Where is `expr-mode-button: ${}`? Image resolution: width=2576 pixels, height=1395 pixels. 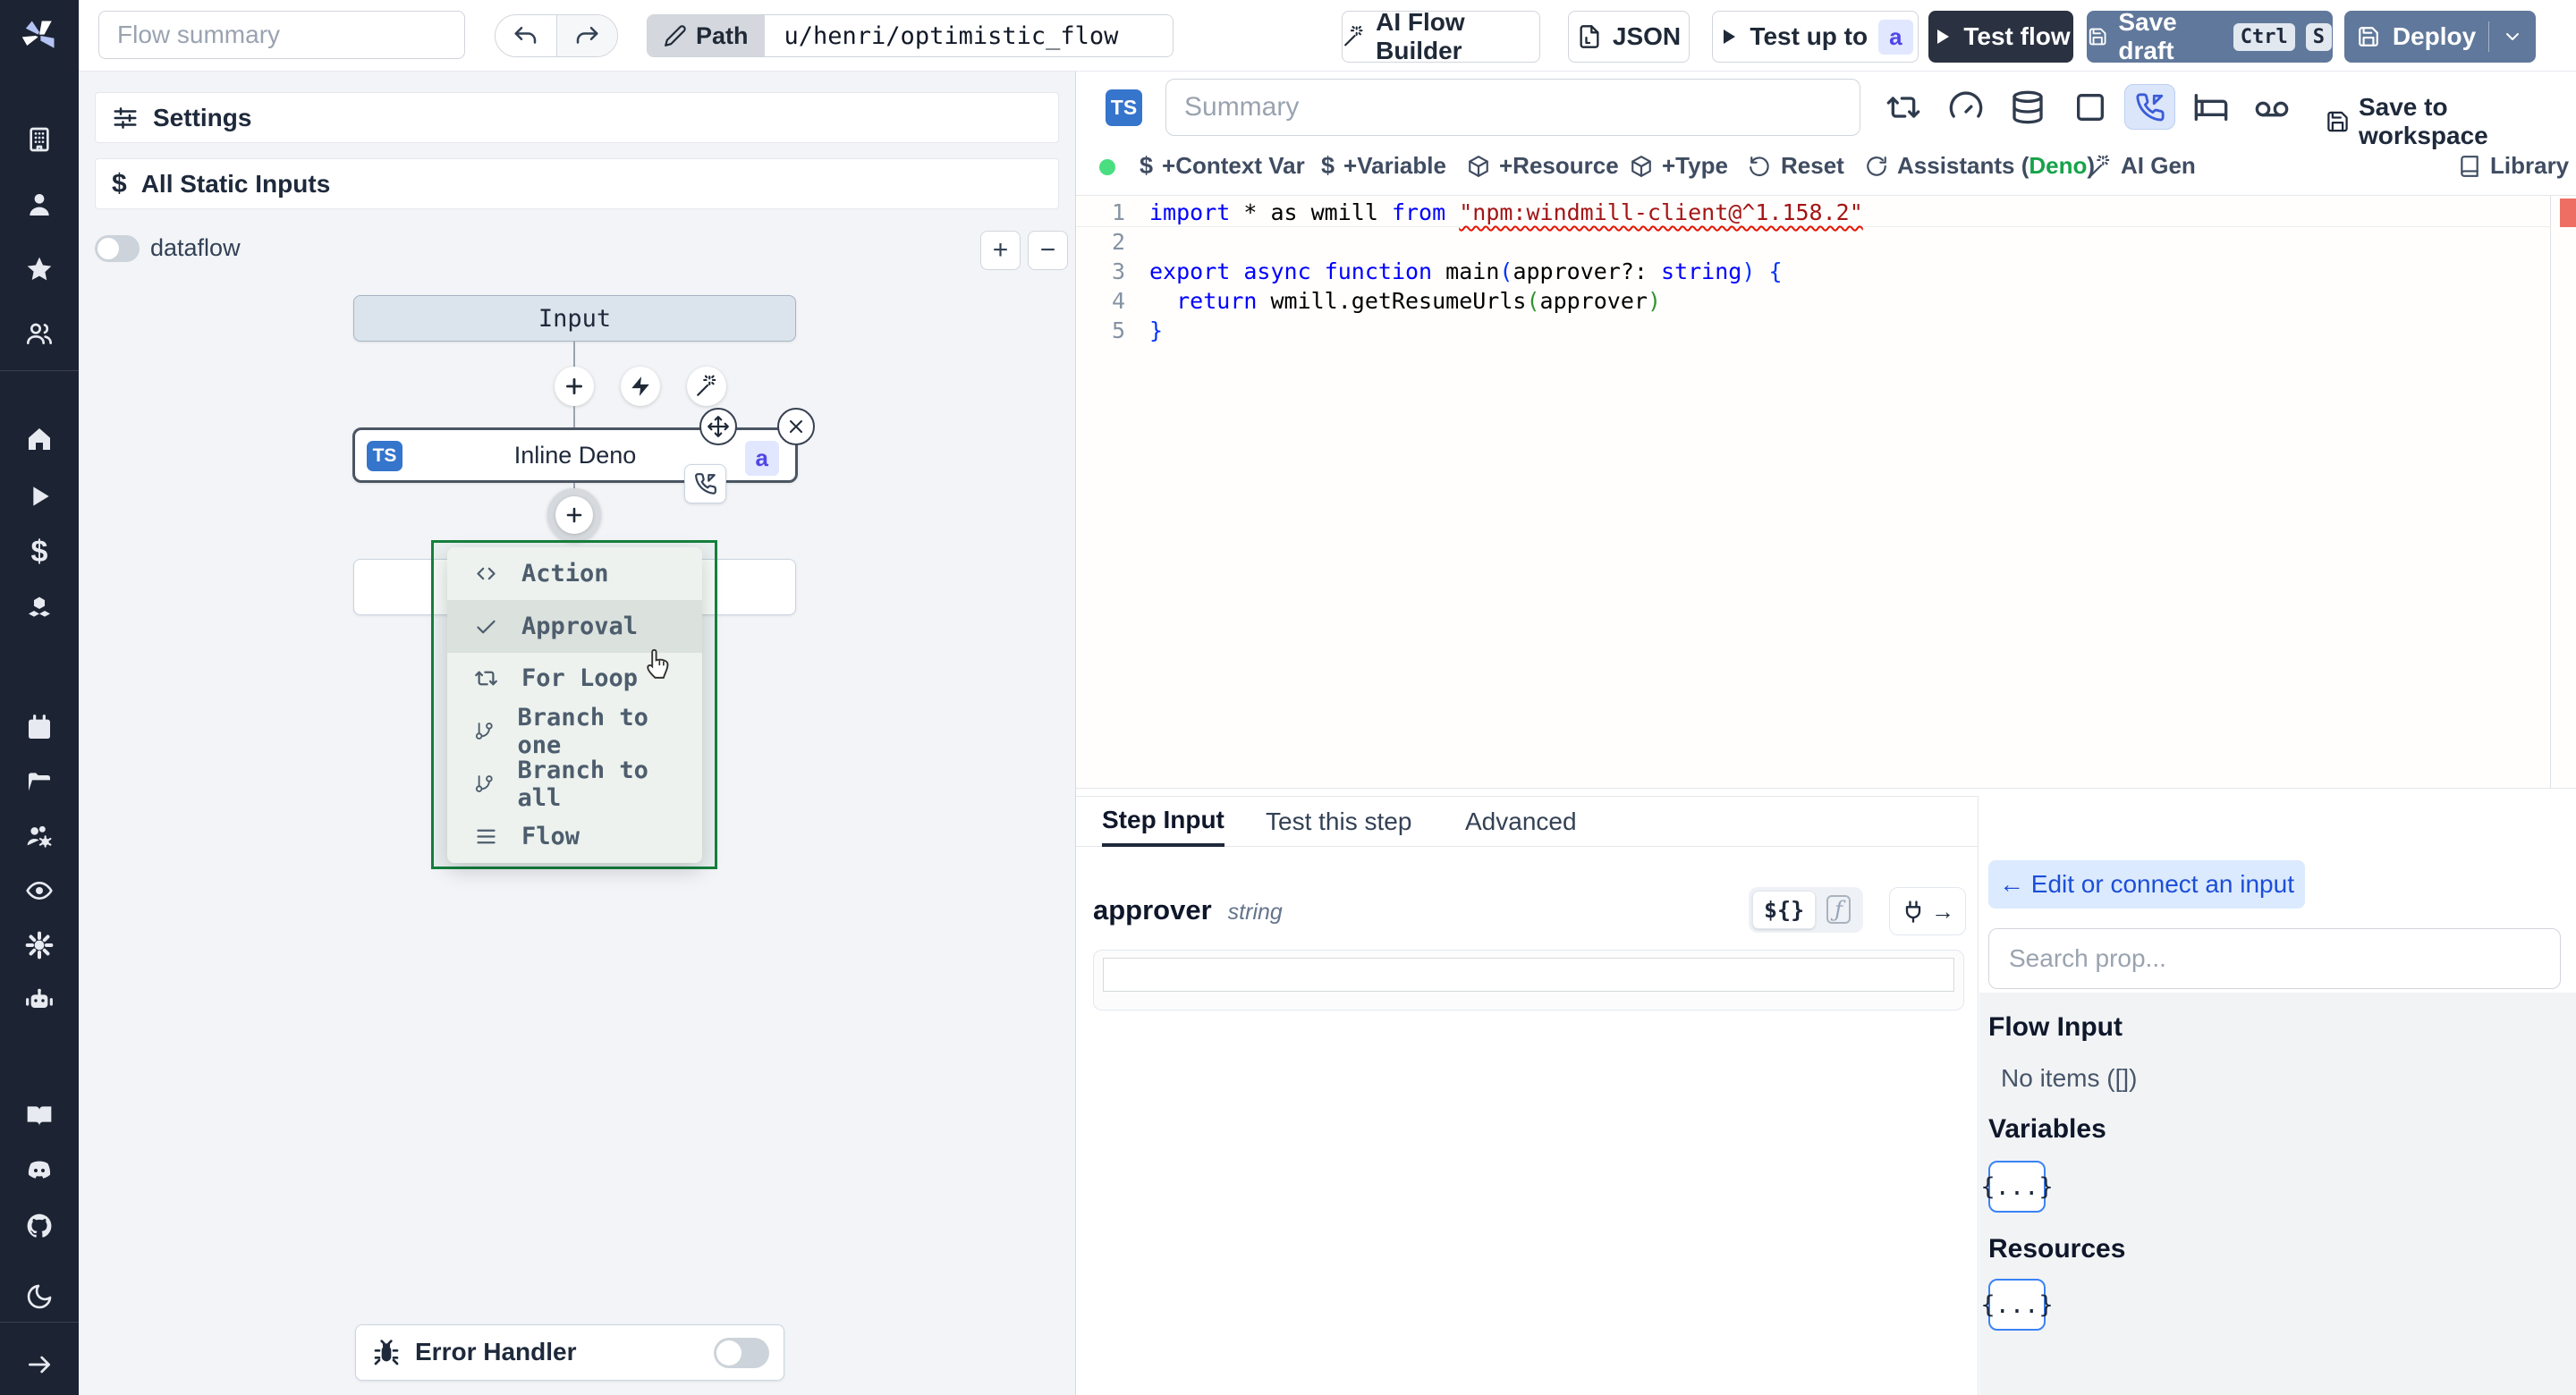 expr-mode-button: ${} is located at coordinates (1784, 910).